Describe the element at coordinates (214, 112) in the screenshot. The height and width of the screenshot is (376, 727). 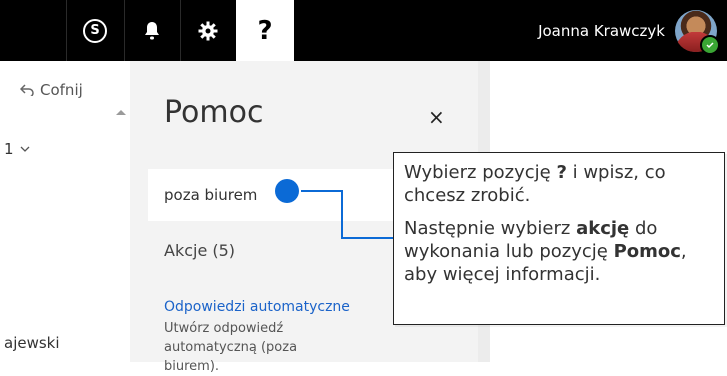
I see `help-title: Pomoc` at that location.